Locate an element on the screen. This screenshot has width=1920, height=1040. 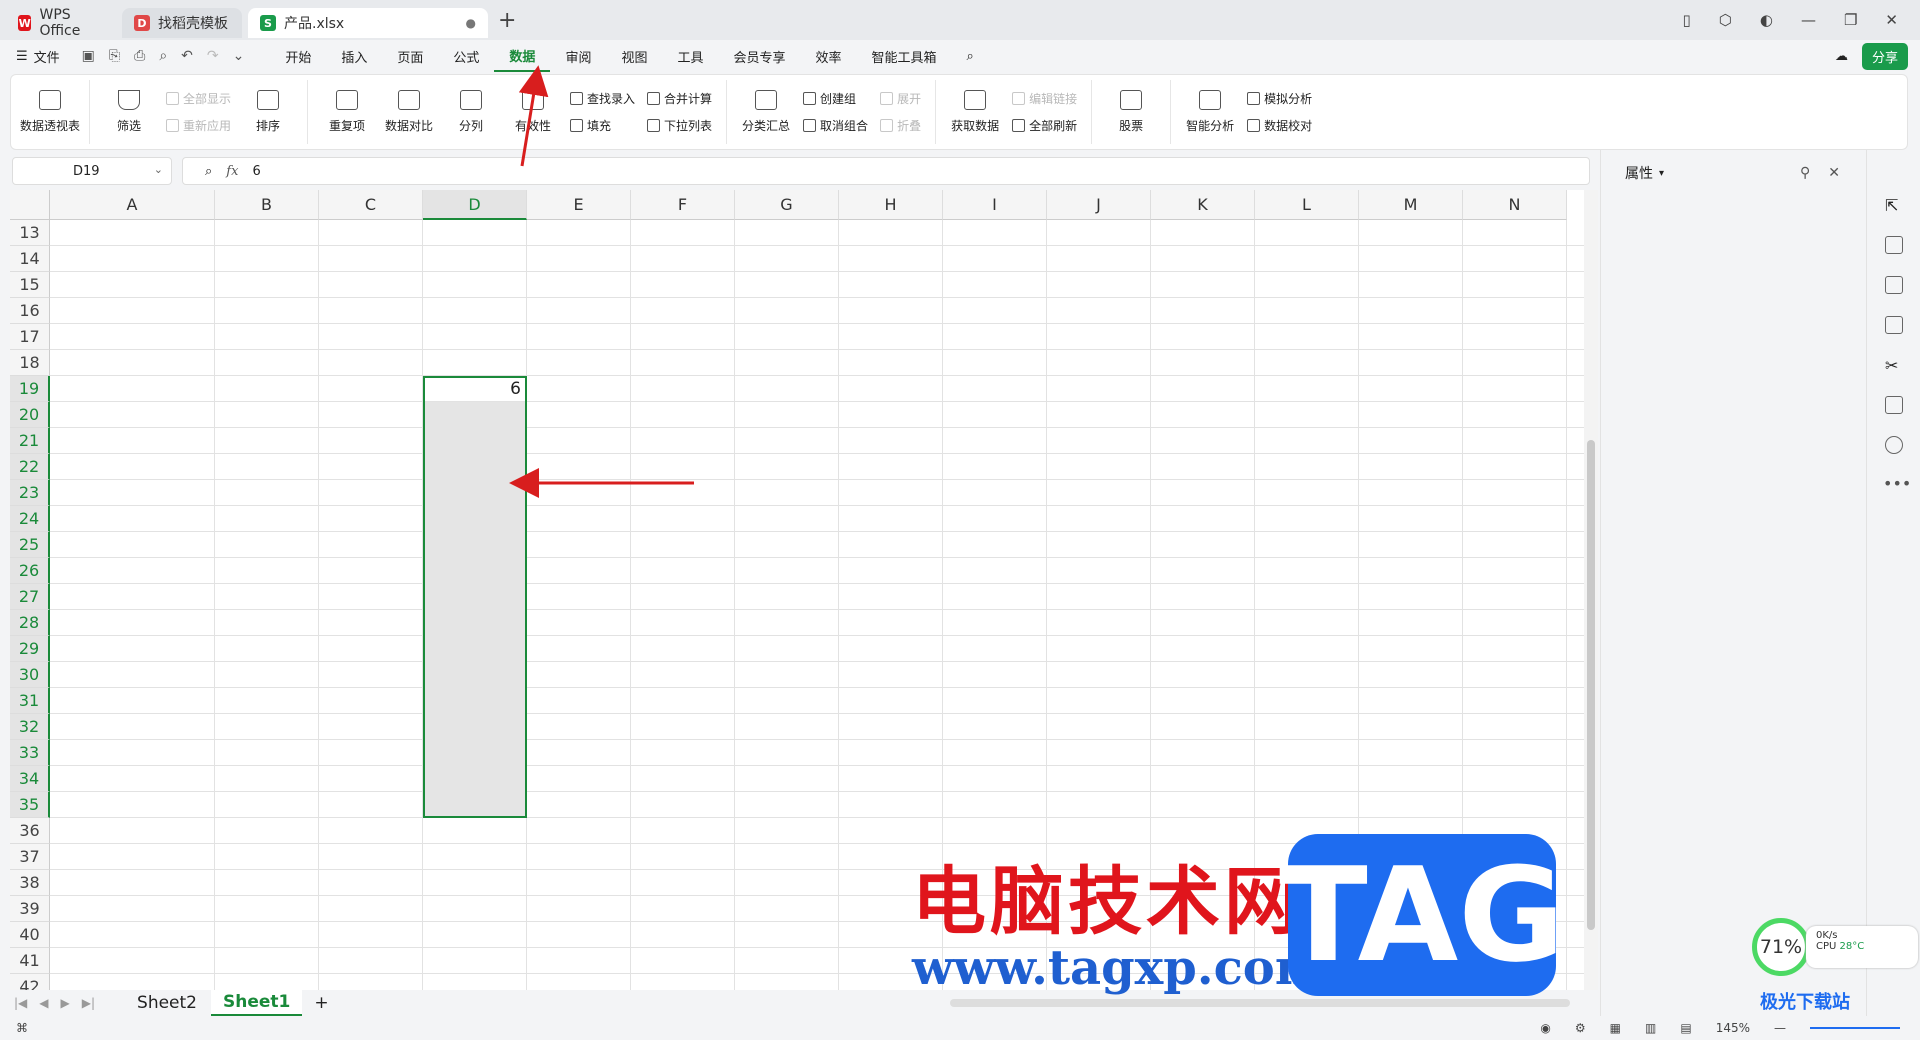
row-header-20: 20 is located at coordinates (30, 415).